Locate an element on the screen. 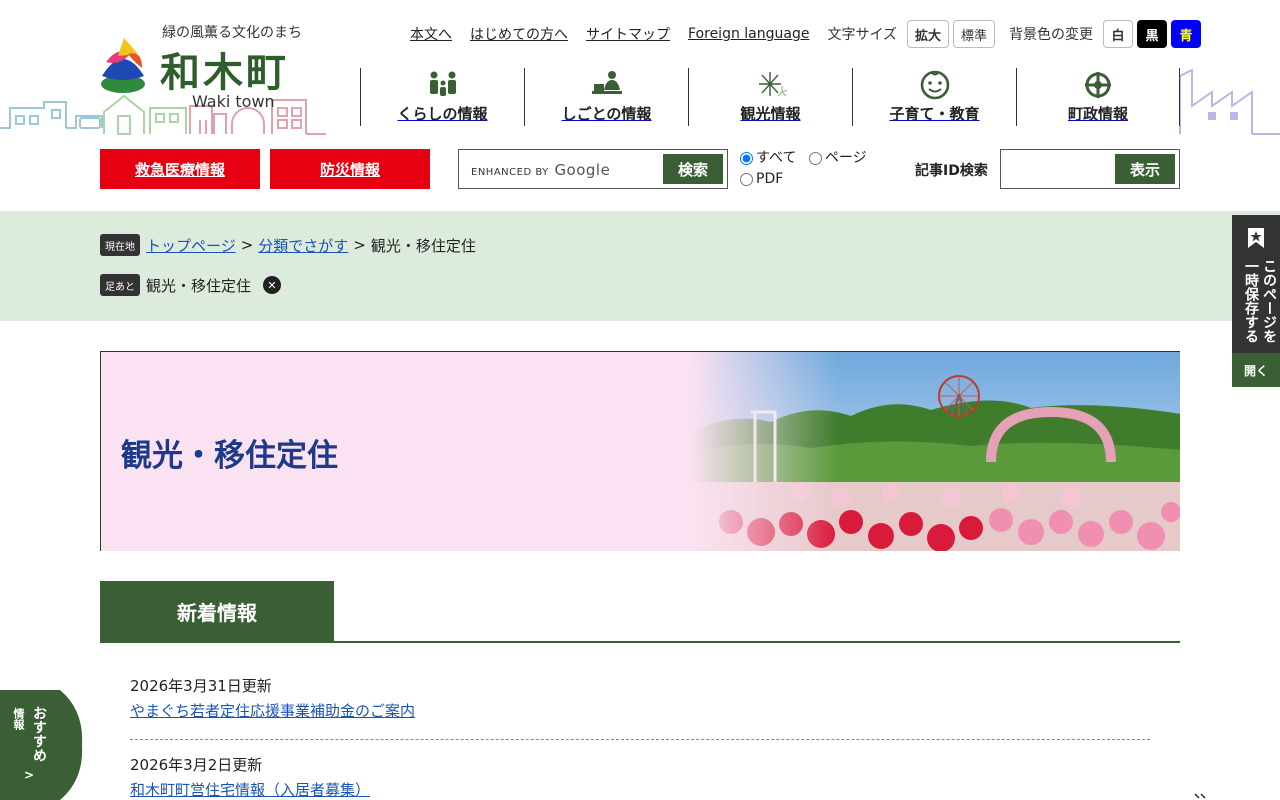 The height and width of the screenshot is (800, 1280). sitemap-link: サイトマップ is located at coordinates (628, 34).